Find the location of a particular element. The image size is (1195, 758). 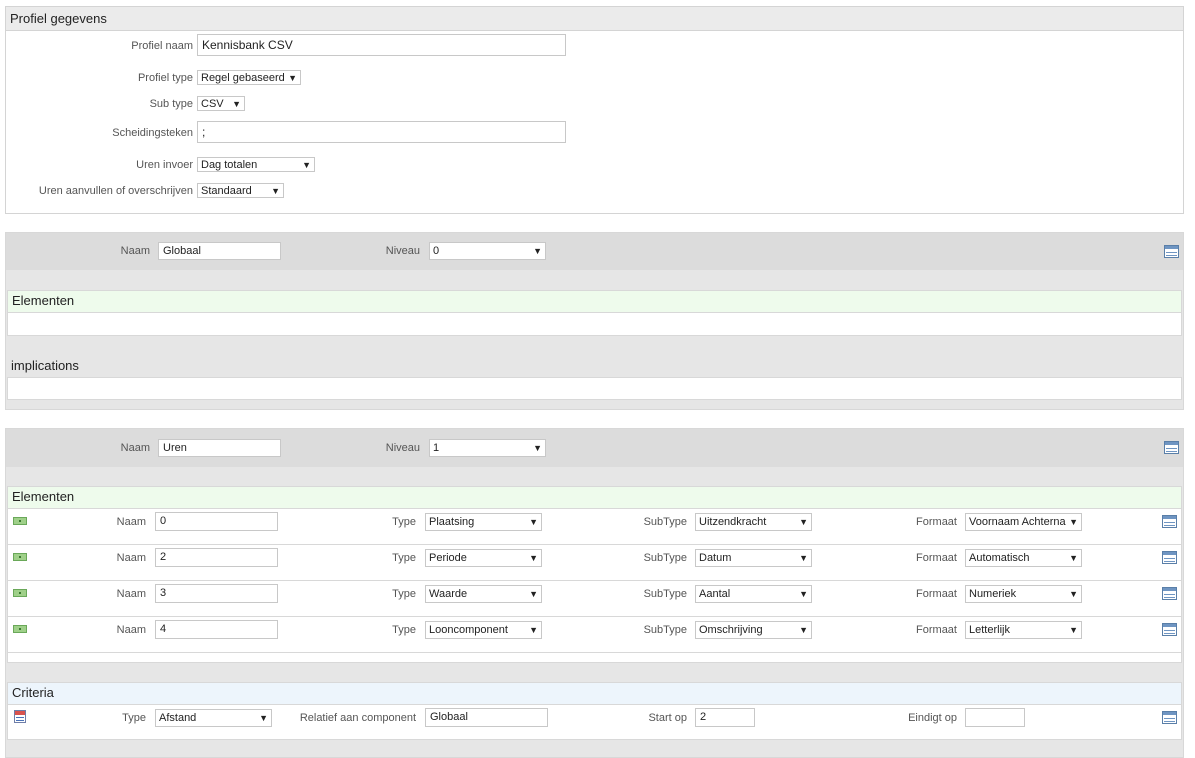

group-level-value: 1 is located at coordinates (436, 448).